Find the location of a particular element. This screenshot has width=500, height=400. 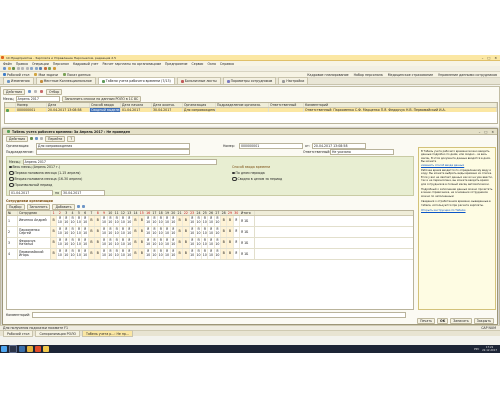

number-field: 000000001 is located at coordinates (271, 146).